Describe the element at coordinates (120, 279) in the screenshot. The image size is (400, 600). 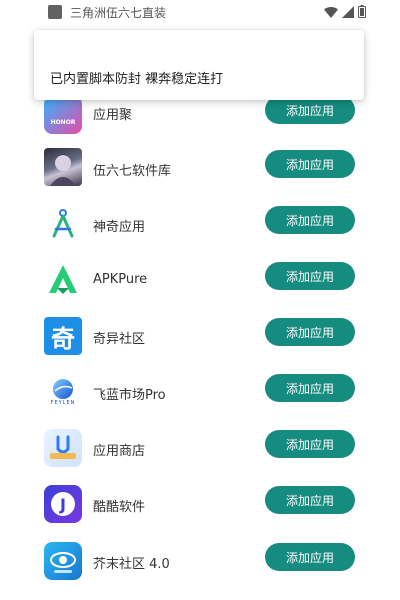
I see `app-name: APKPure` at that location.